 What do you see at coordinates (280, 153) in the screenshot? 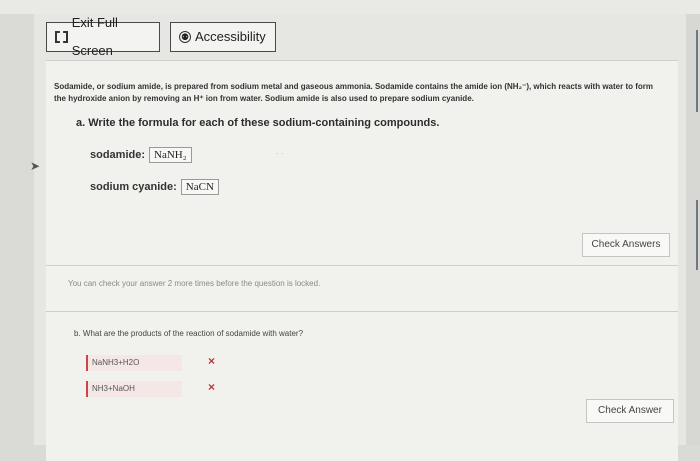
I see `faint-mark: · ·` at bounding box center [280, 153].